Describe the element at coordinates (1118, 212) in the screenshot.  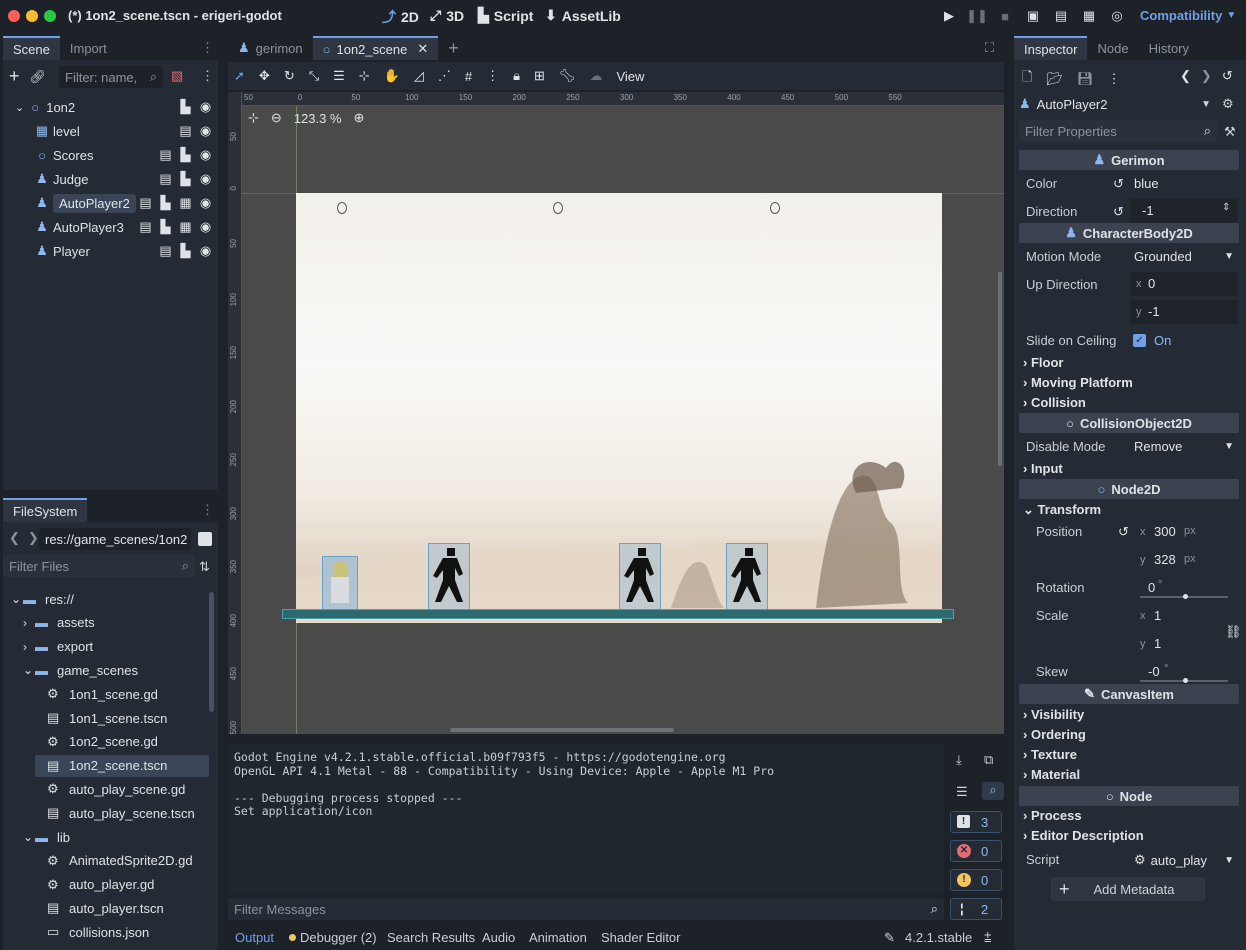
I see `revert-icon: ↺` at that location.